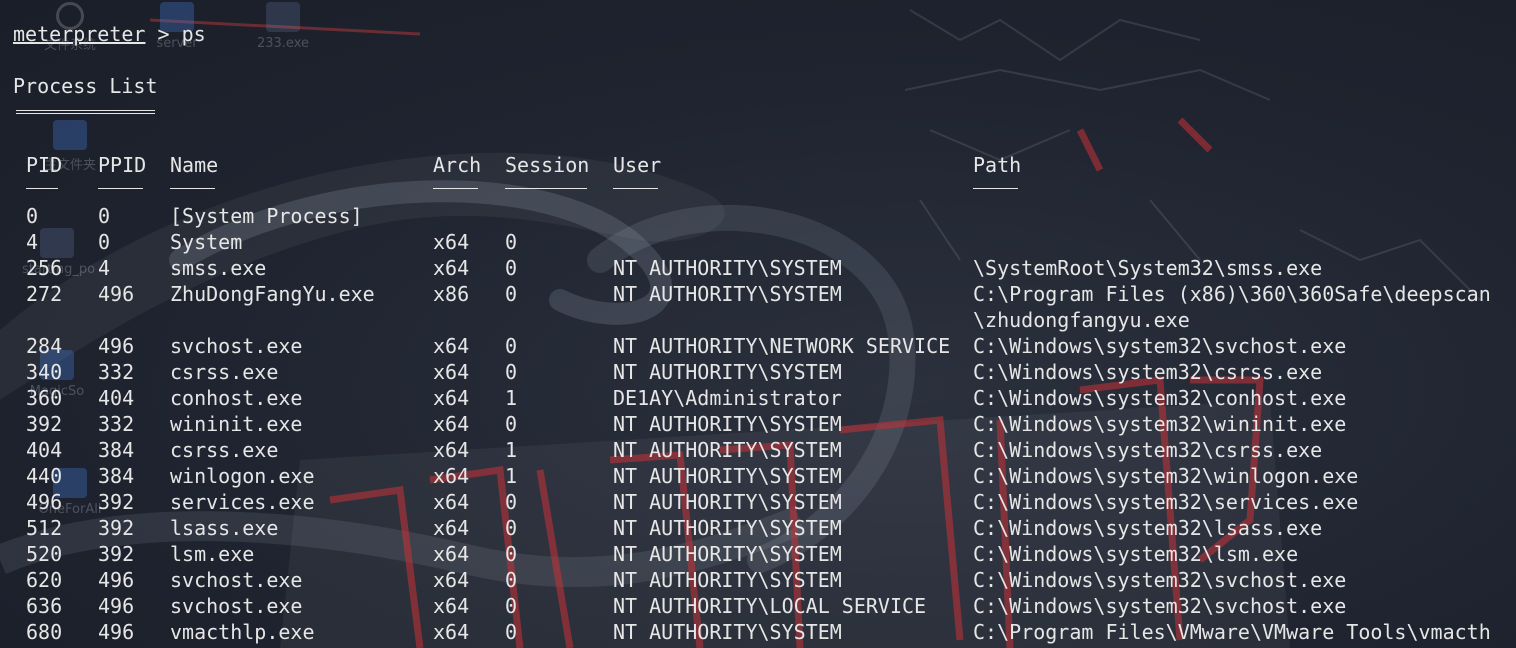  What do you see at coordinates (57, 243) in the screenshot?
I see `document-icon` at bounding box center [57, 243].